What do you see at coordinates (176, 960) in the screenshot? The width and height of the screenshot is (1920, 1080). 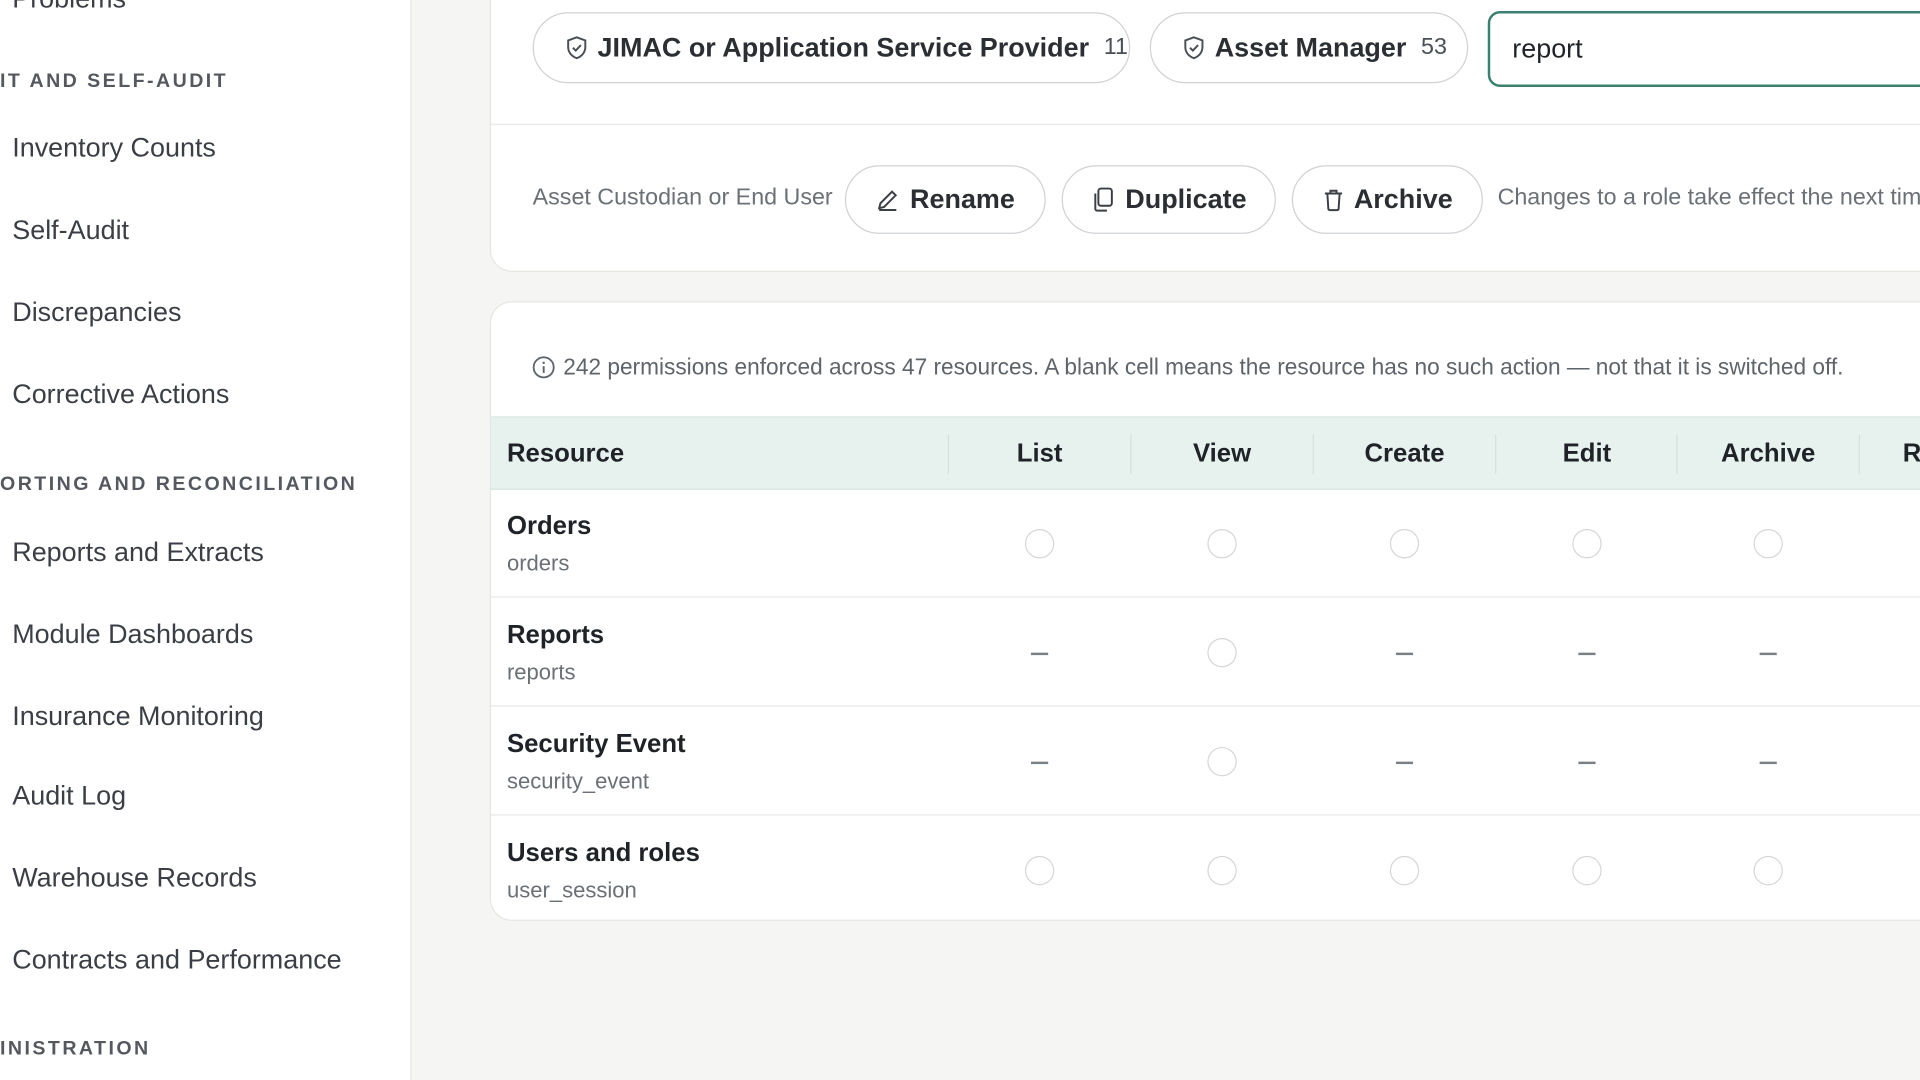 I see `sidebar-item-contracts-and-performance: Contracts and Performance` at bounding box center [176, 960].